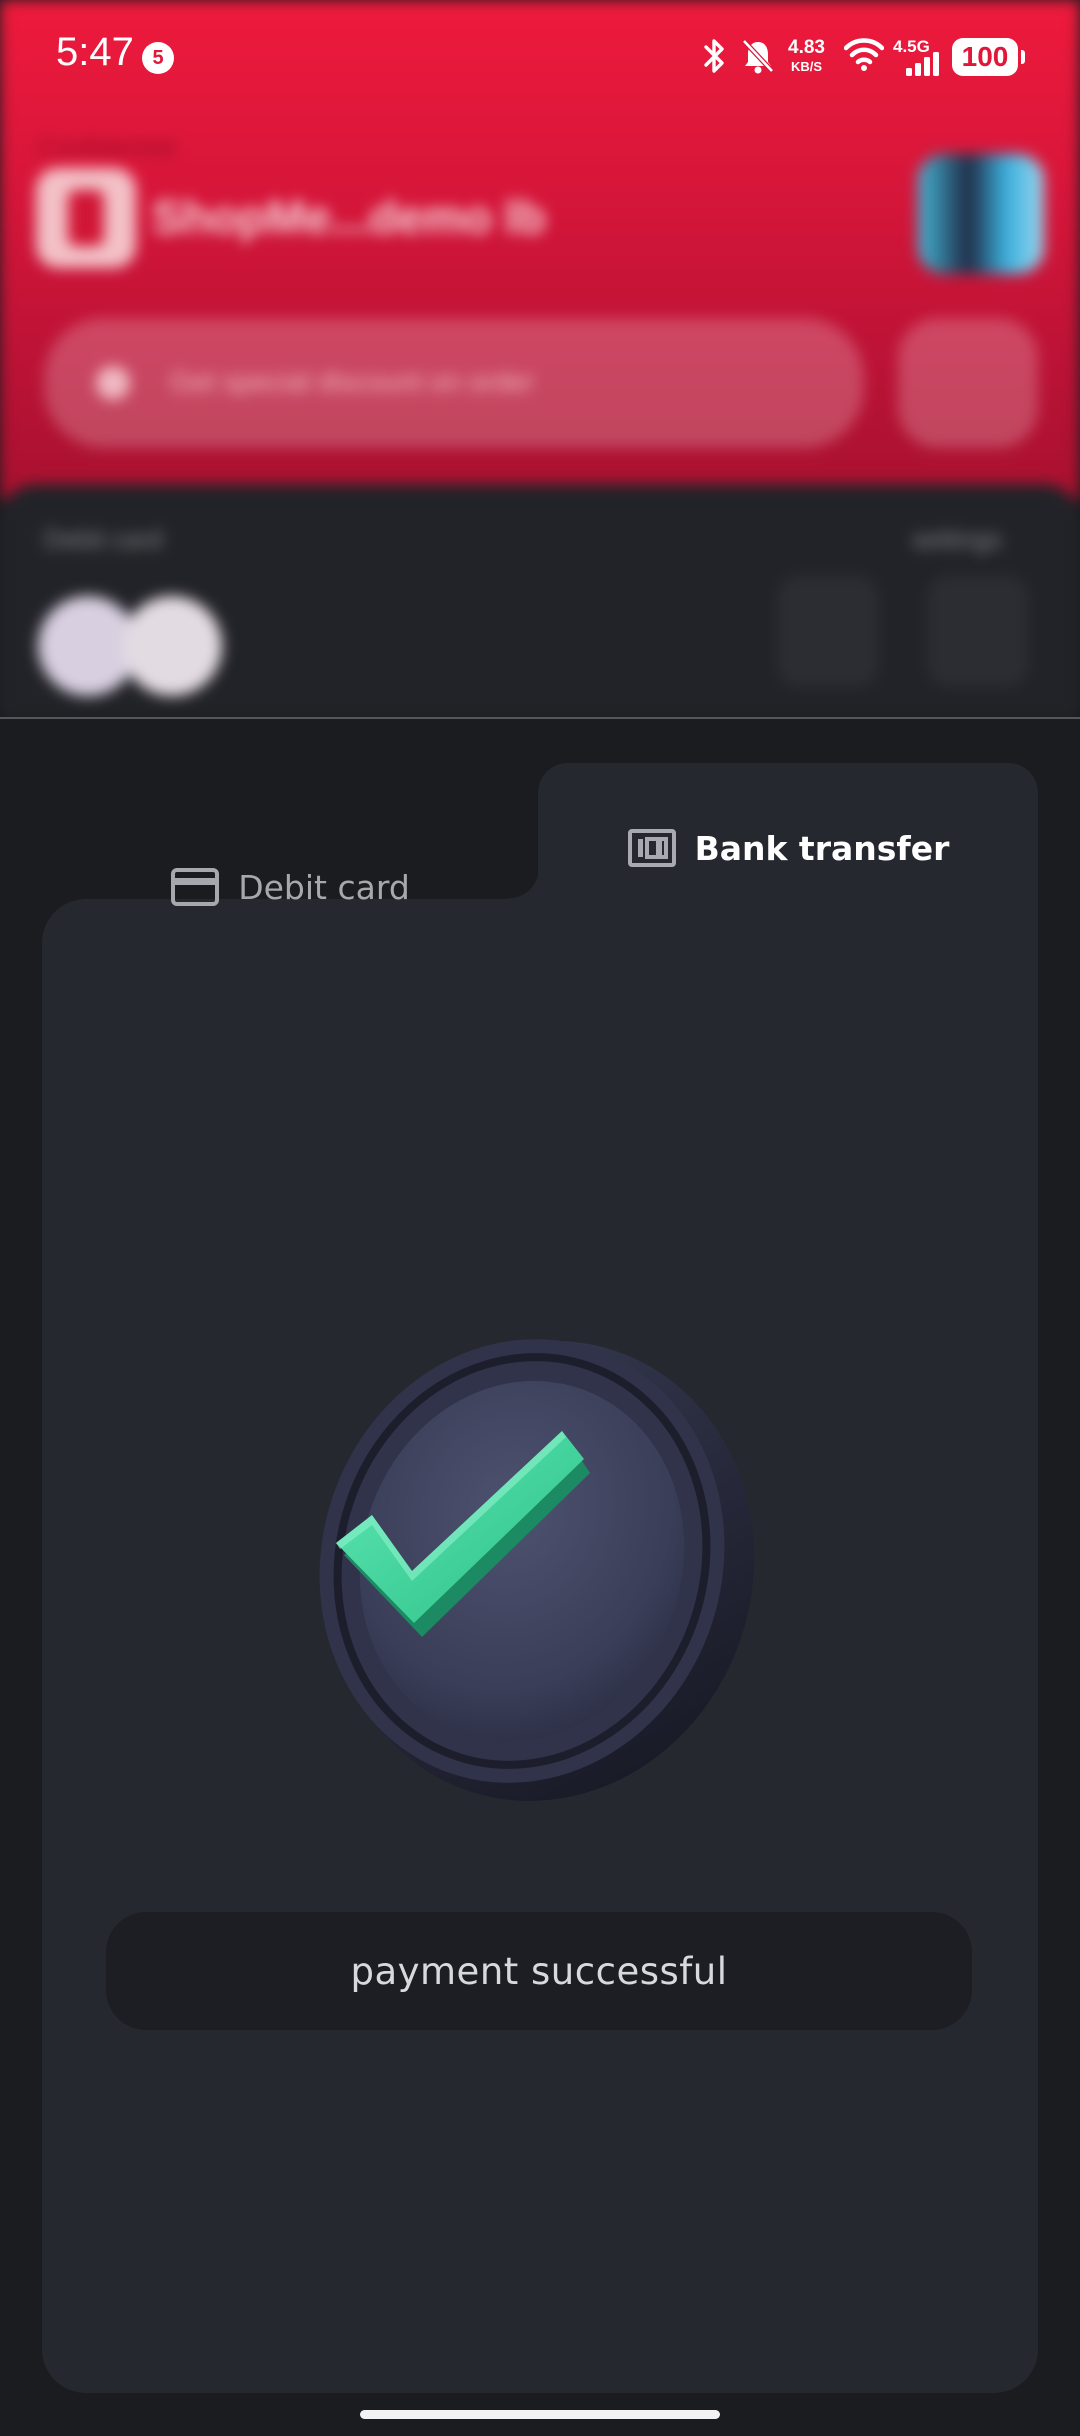 The width and height of the screenshot is (1080, 2436). What do you see at coordinates (540, 2414) in the screenshot?
I see `home-indicator` at bounding box center [540, 2414].